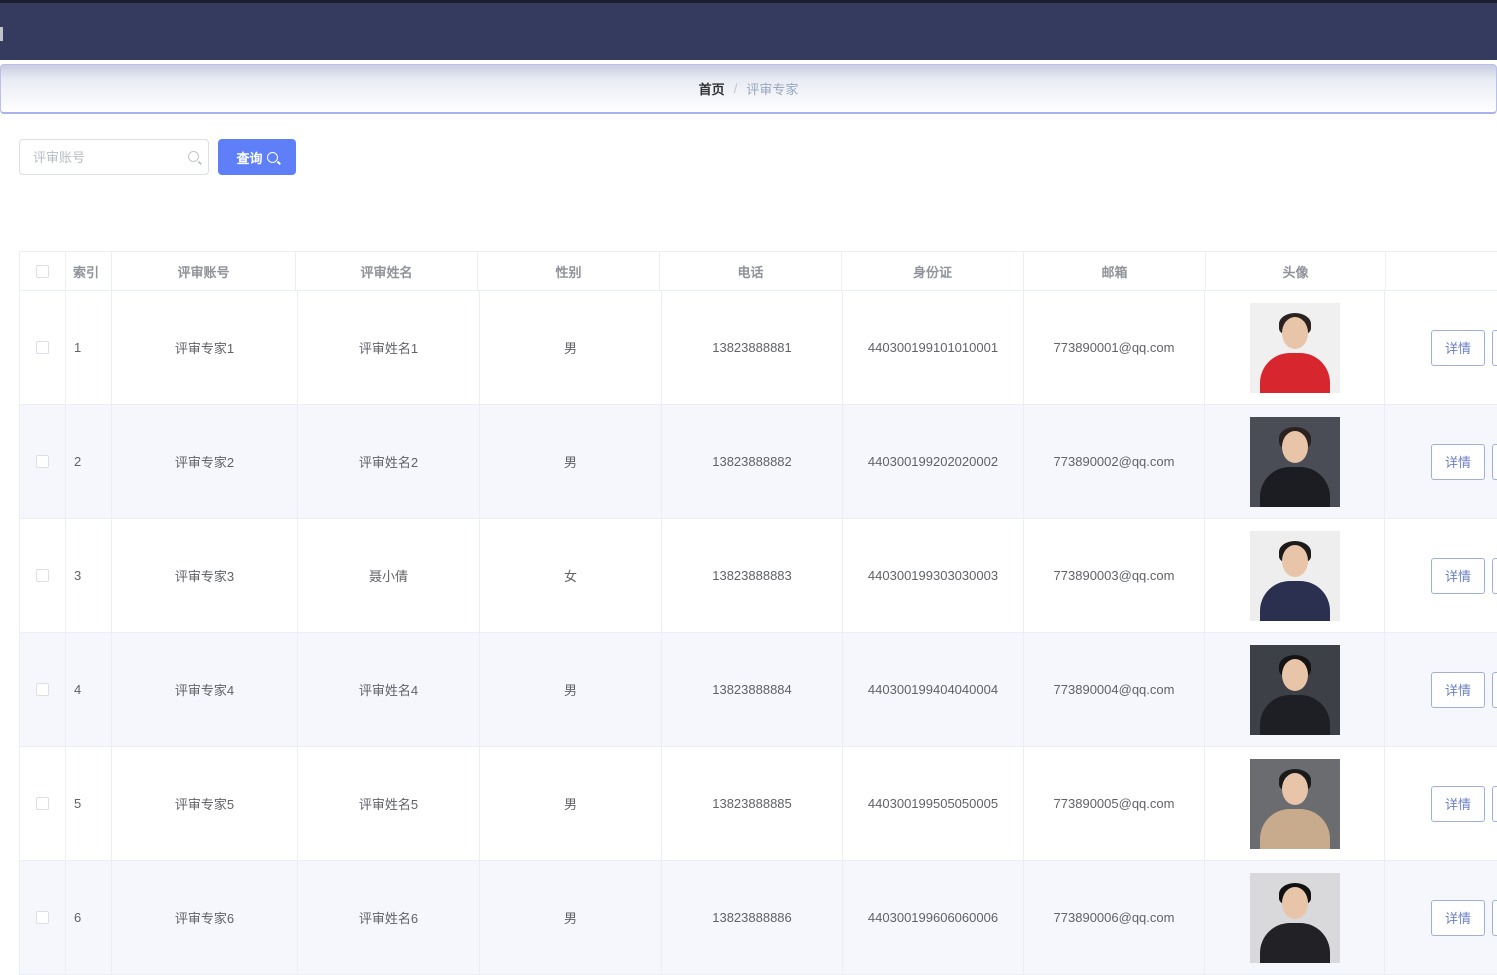 This screenshot has width=1497, height=975. Describe the element at coordinates (89, 917) in the screenshot. I see `cell-index: 6` at that location.